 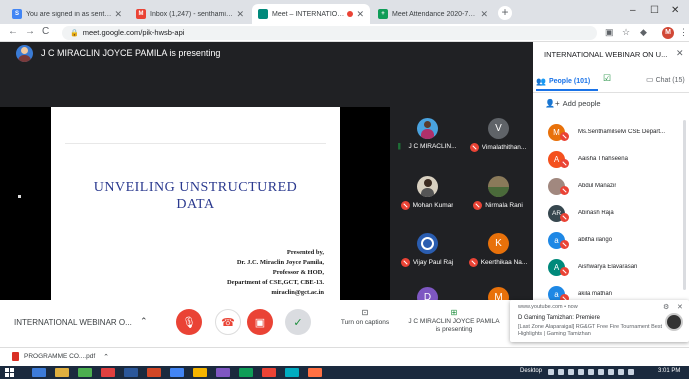 What do you see at coordinates (601, 372) in the screenshot?
I see `network-icon` at bounding box center [601, 372].